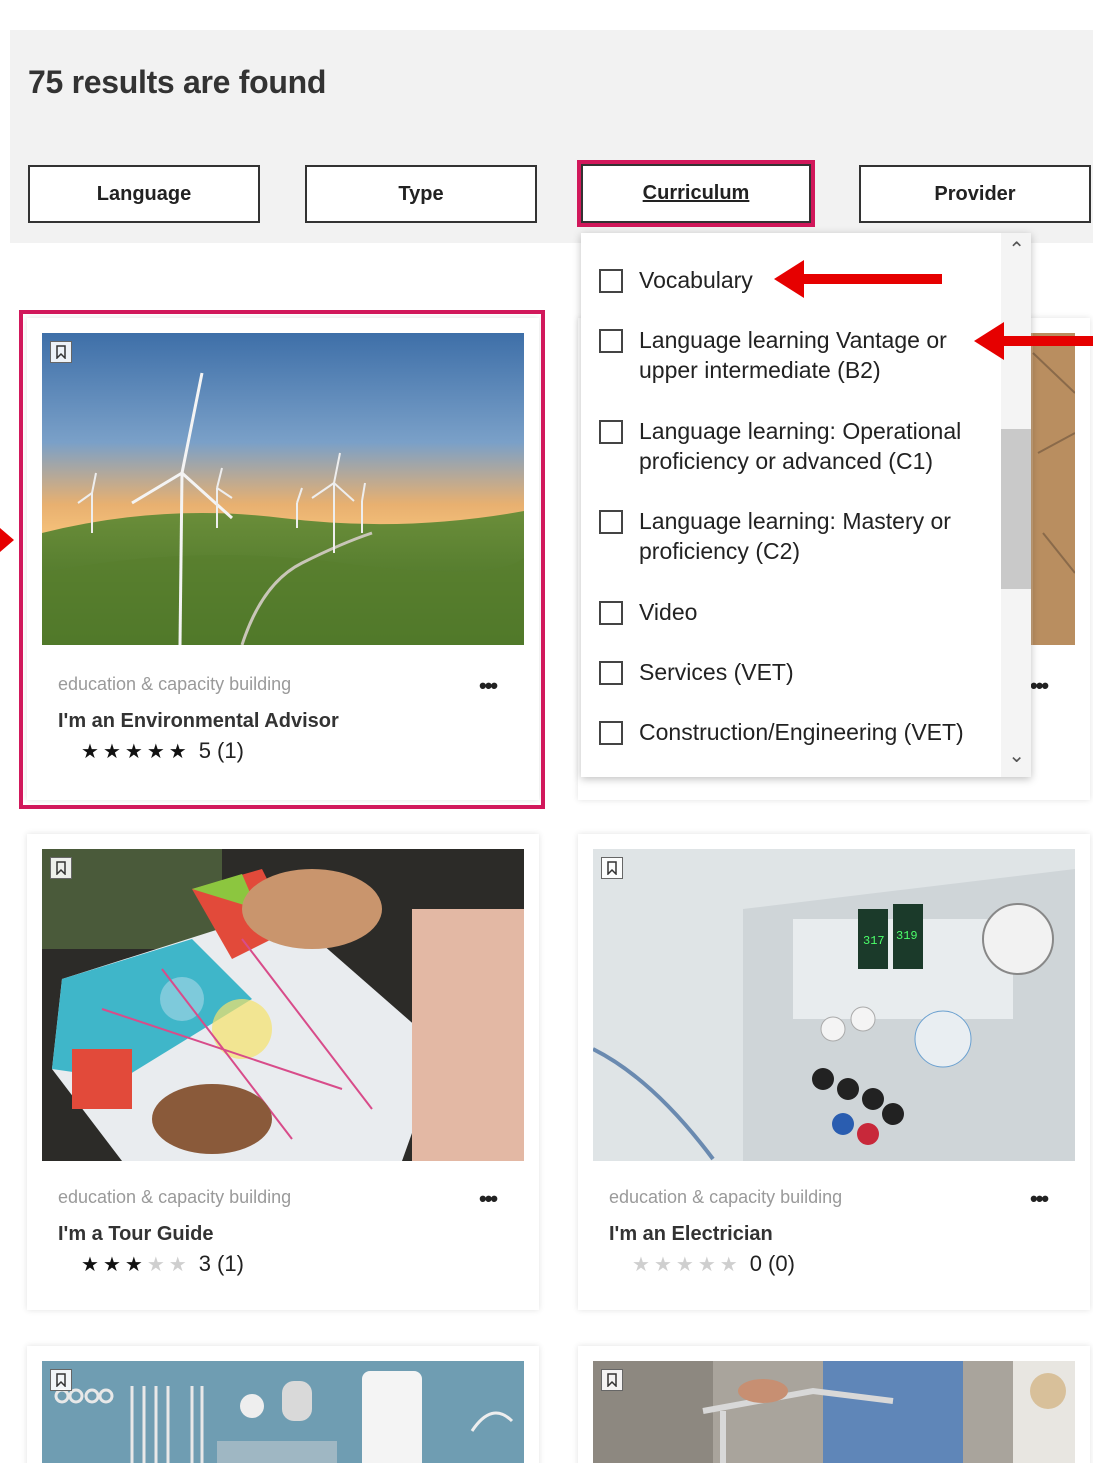 This screenshot has width=1093, height=1463. I want to click on card-image-surgical-instruments, so click(283, 1412).